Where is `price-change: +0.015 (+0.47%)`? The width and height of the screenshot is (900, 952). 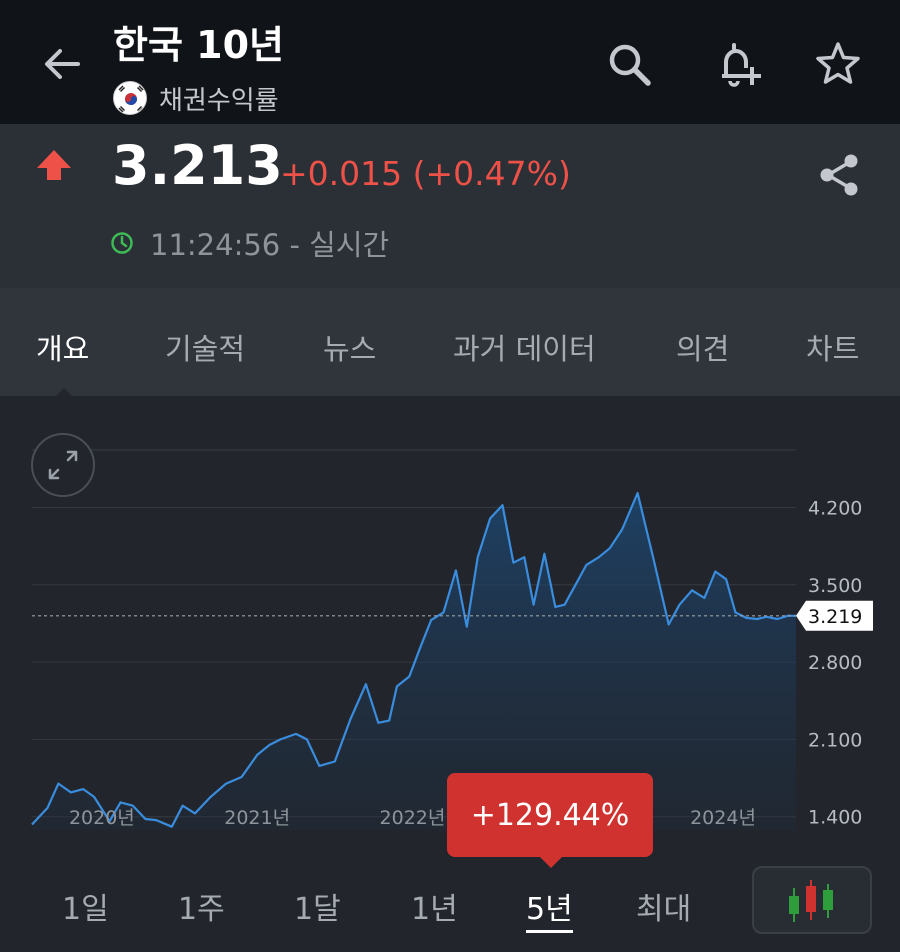
price-change: +0.015 (+0.47%) is located at coordinates (425, 173).